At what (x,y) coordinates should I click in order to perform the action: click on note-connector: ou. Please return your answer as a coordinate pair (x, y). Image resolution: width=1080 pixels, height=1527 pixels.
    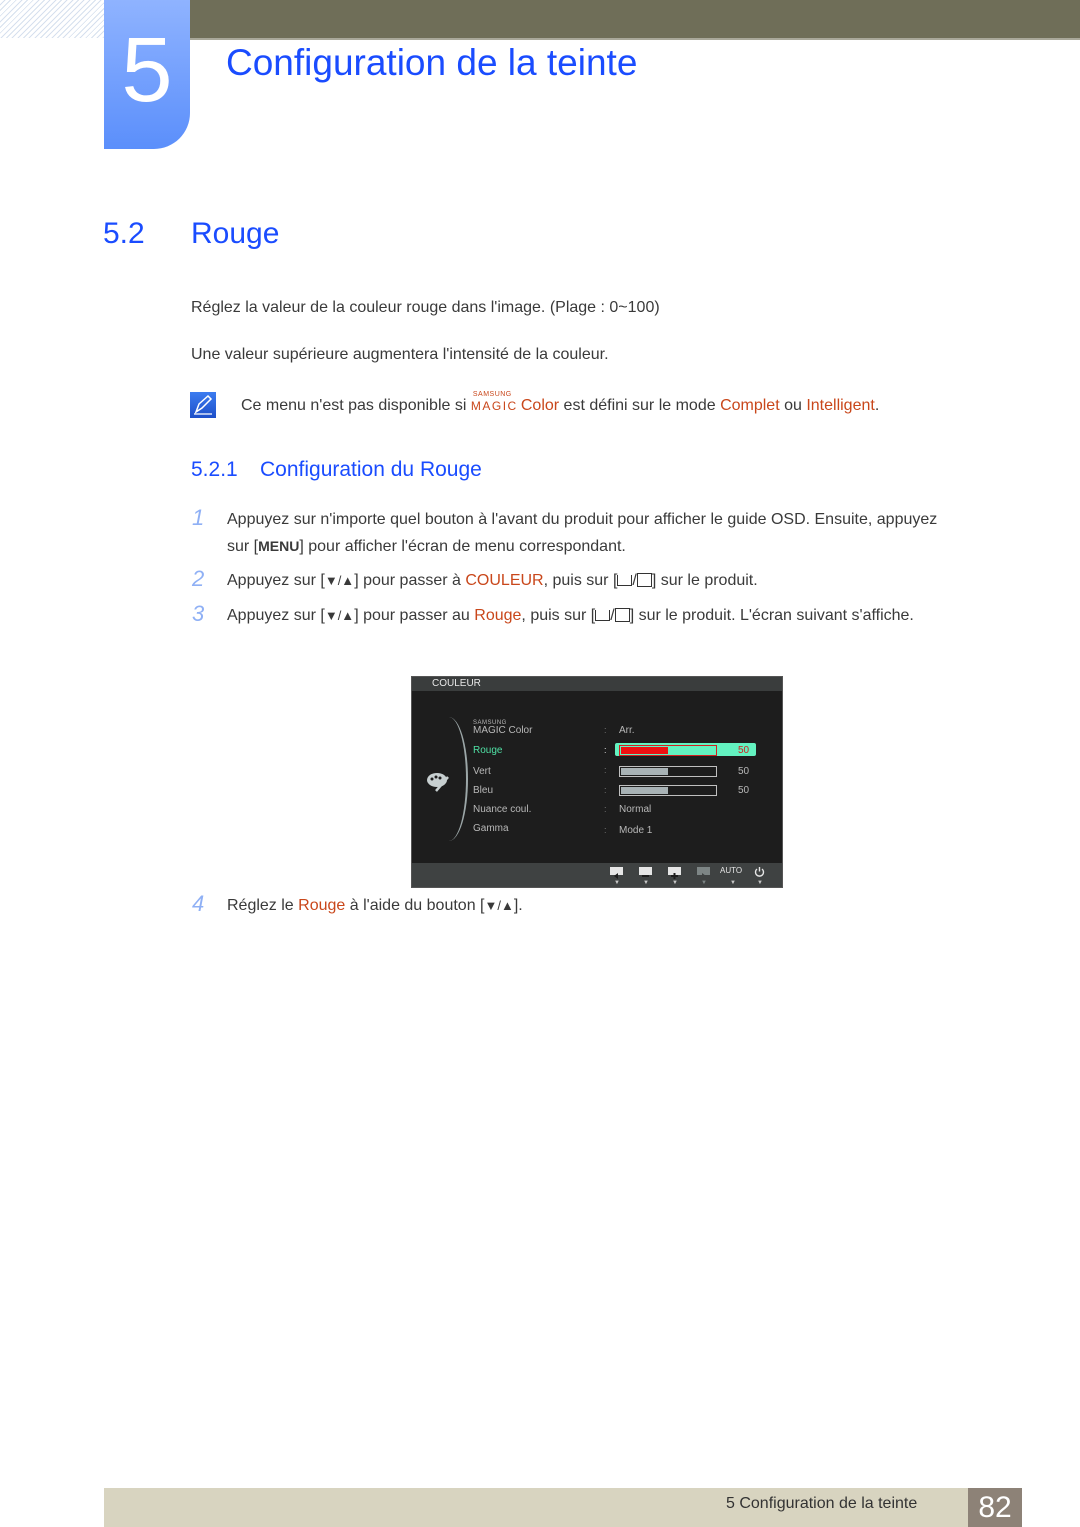
    Looking at the image, I should click on (793, 405).